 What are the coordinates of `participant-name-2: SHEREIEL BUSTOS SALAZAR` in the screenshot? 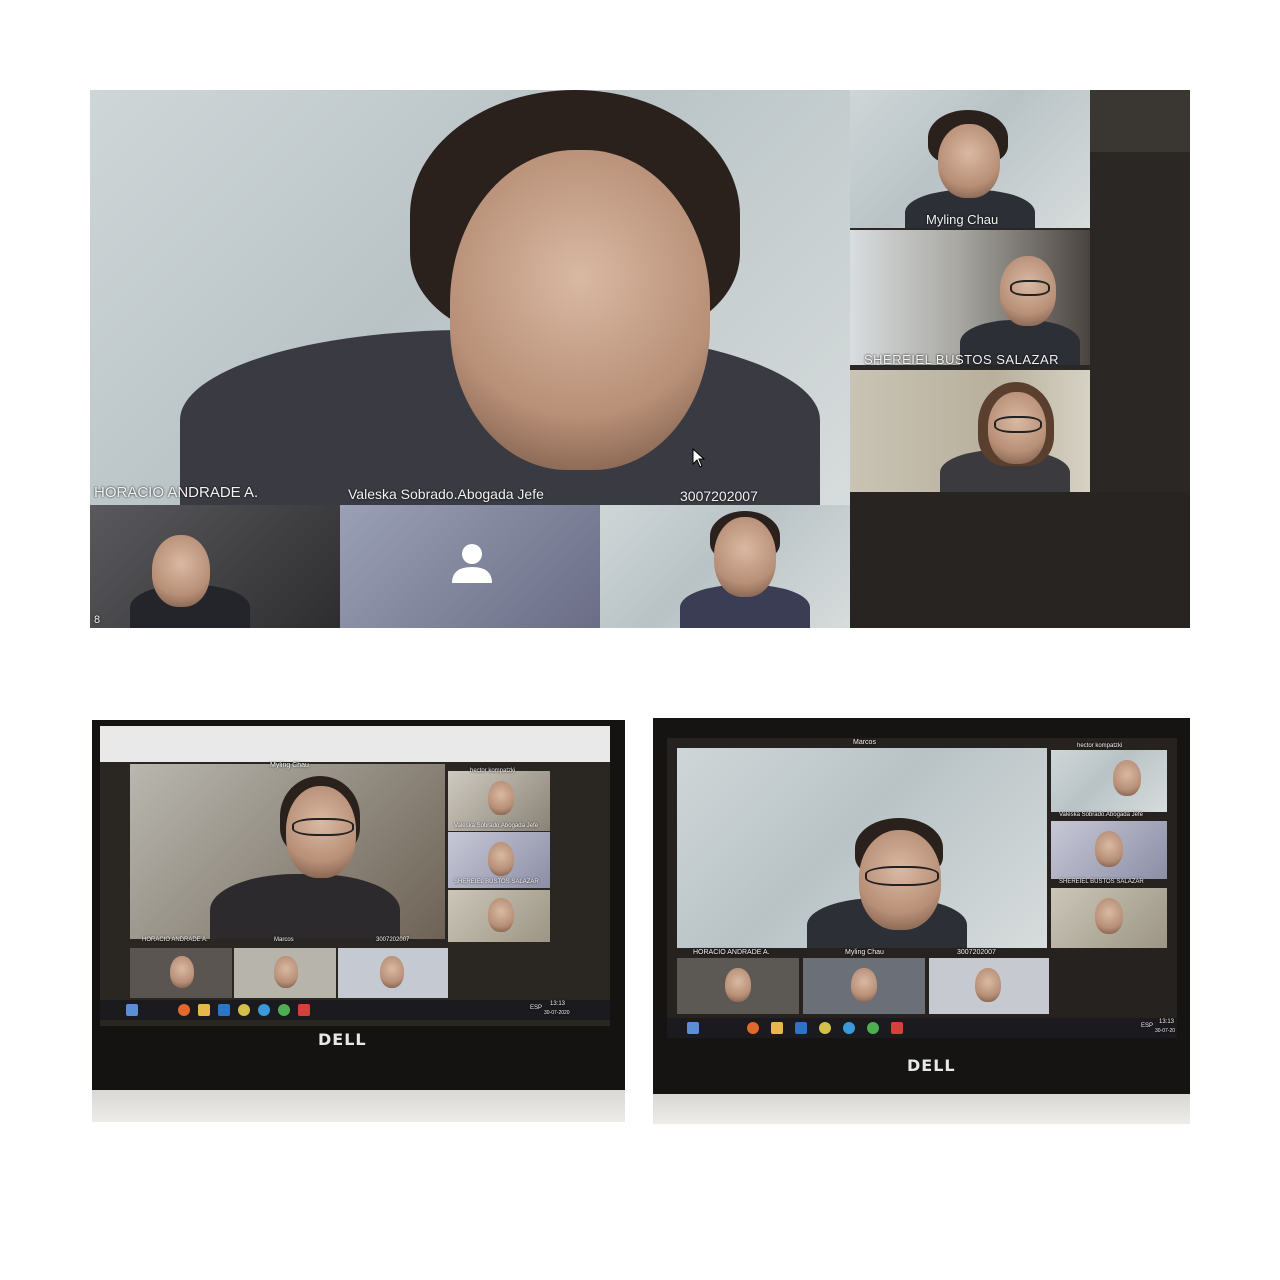 It's located at (962, 359).